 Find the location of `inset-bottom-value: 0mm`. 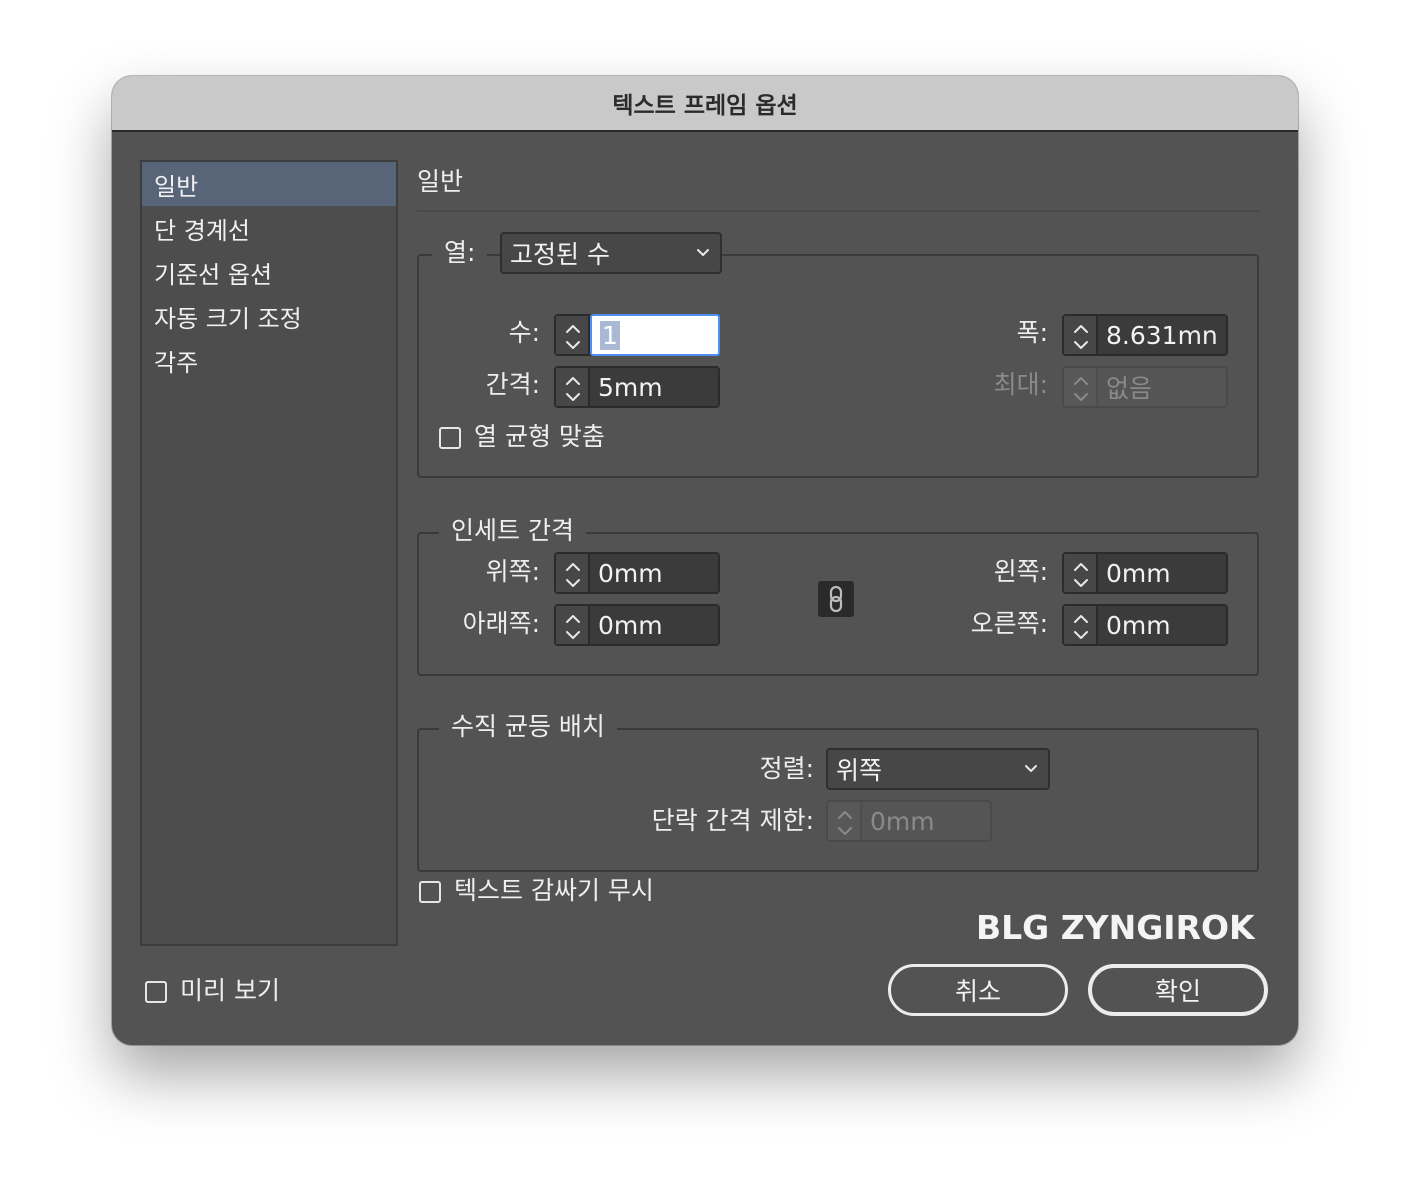

inset-bottom-value: 0mm is located at coordinates (654, 625).